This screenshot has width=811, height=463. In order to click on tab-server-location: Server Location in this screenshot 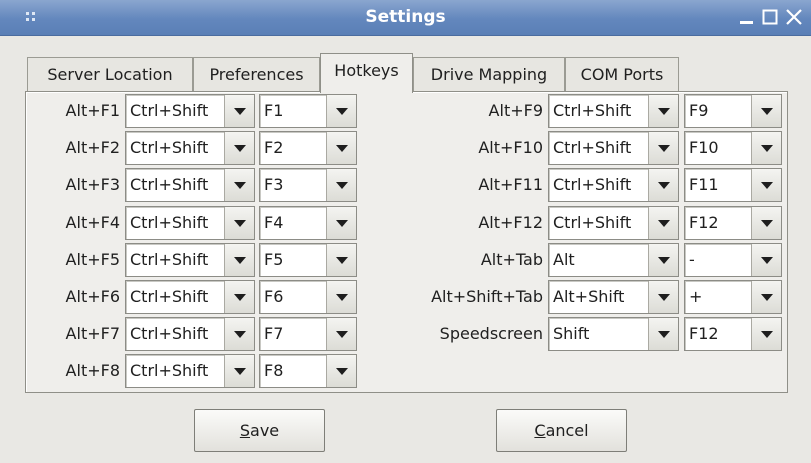, I will do `click(110, 74)`.